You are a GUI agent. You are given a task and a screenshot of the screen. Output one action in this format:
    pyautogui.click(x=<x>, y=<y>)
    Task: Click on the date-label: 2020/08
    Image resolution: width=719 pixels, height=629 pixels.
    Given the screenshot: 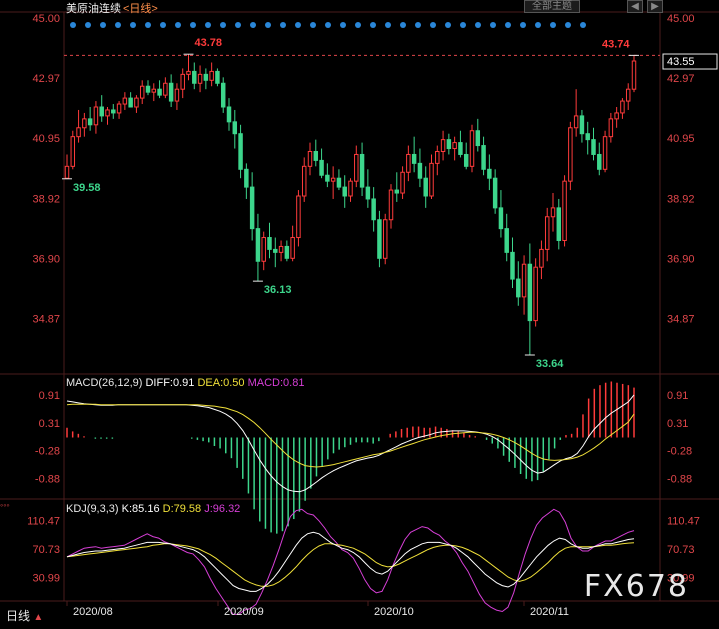 What is the action you would take?
    pyautogui.click(x=93, y=612)
    